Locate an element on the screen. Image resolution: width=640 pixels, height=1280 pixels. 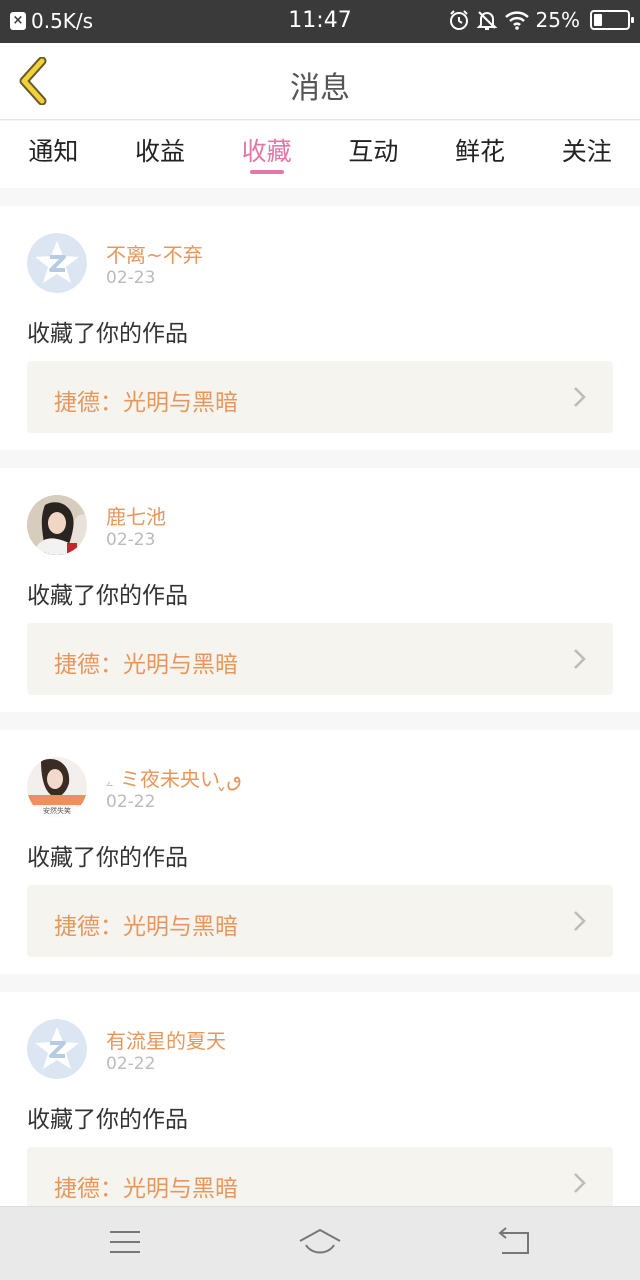
wifi-icon is located at coordinates (517, 20).